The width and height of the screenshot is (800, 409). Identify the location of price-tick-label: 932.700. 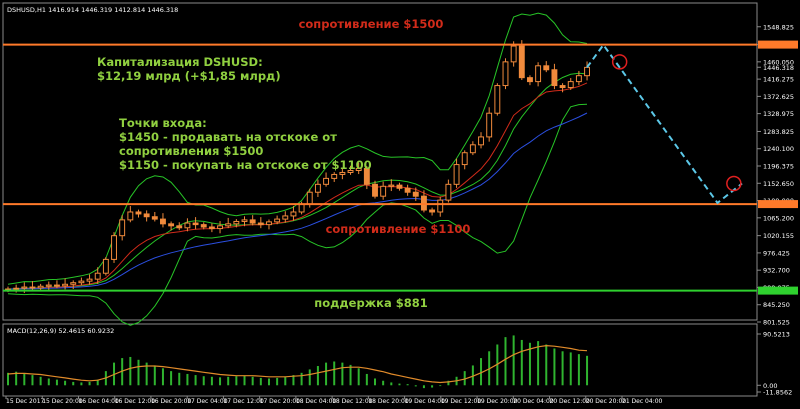
(776, 271).